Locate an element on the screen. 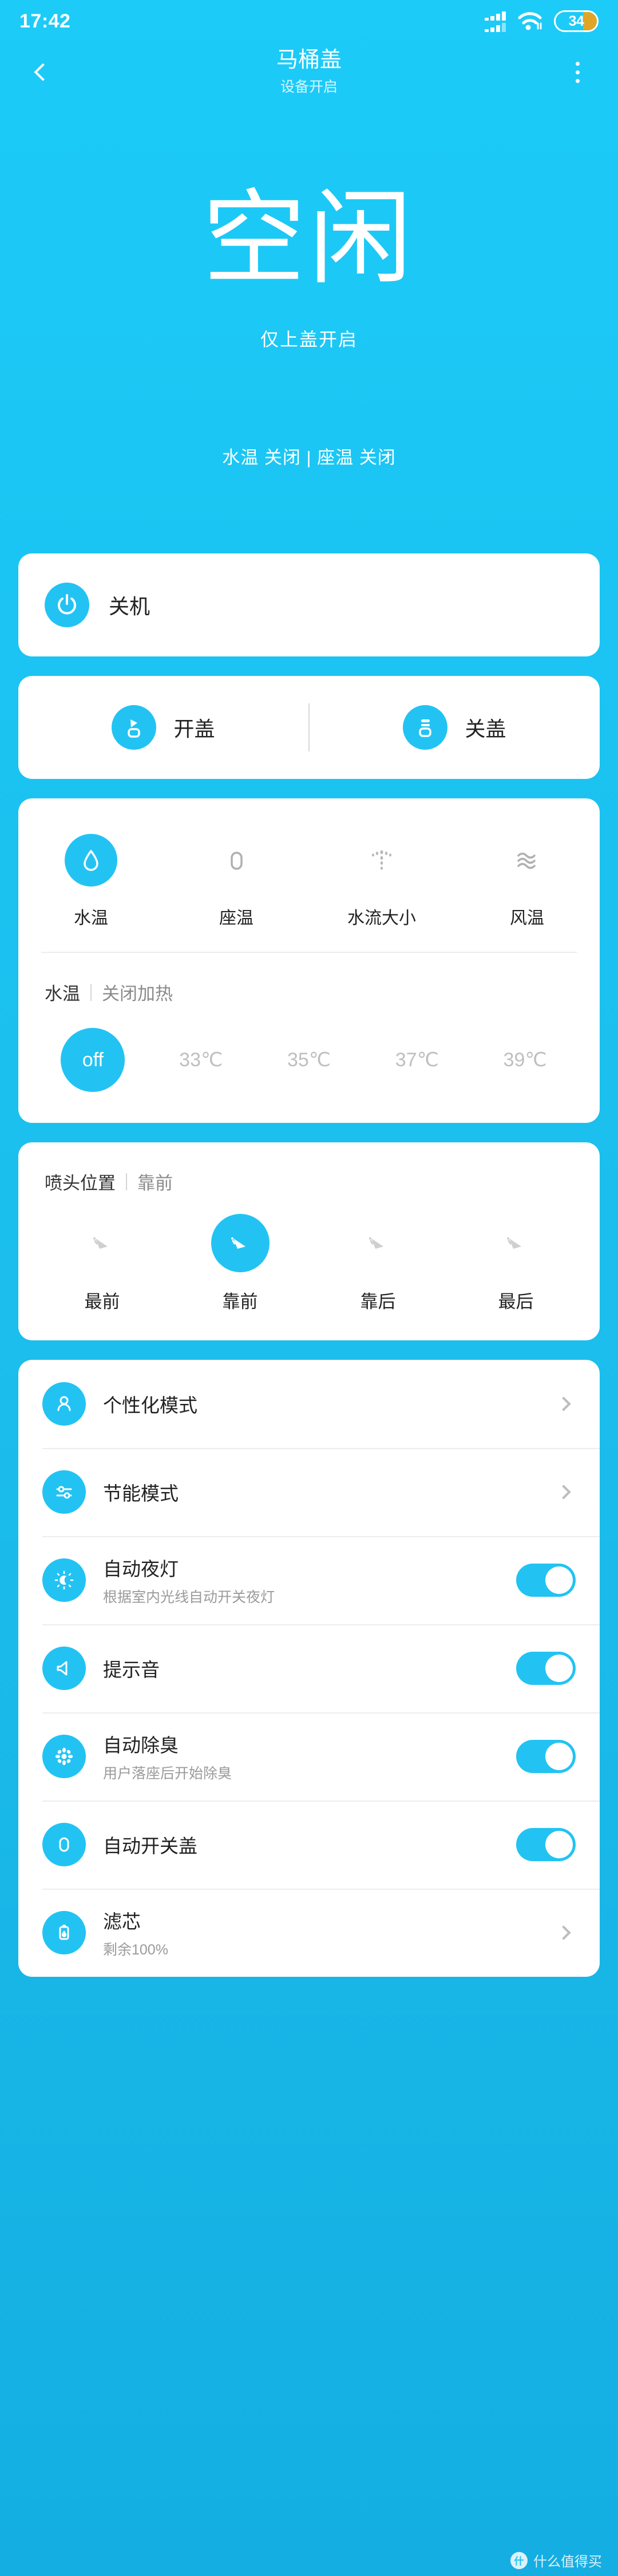 The height and width of the screenshot is (2576, 618). power-icon is located at coordinates (67, 605).